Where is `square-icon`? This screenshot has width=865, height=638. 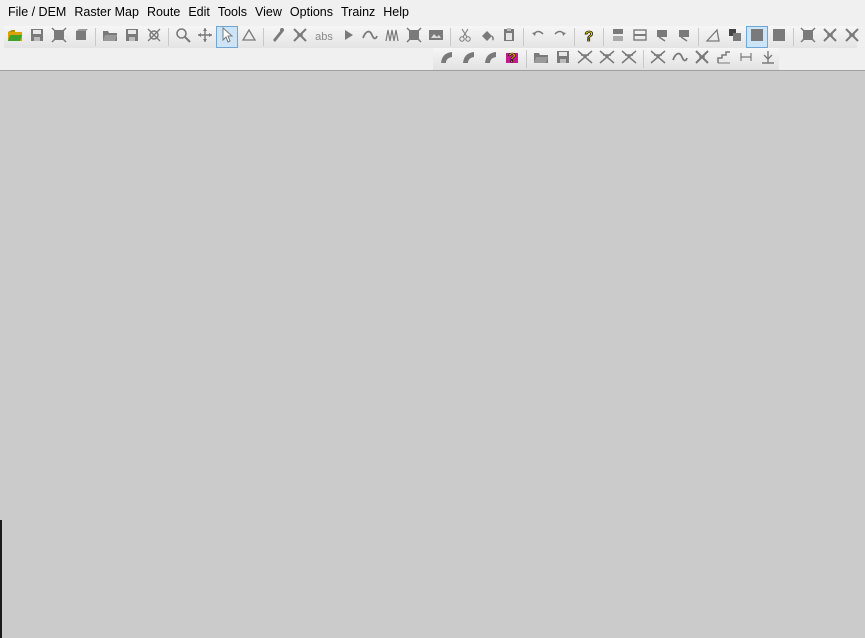 square-icon is located at coordinates (779, 37).